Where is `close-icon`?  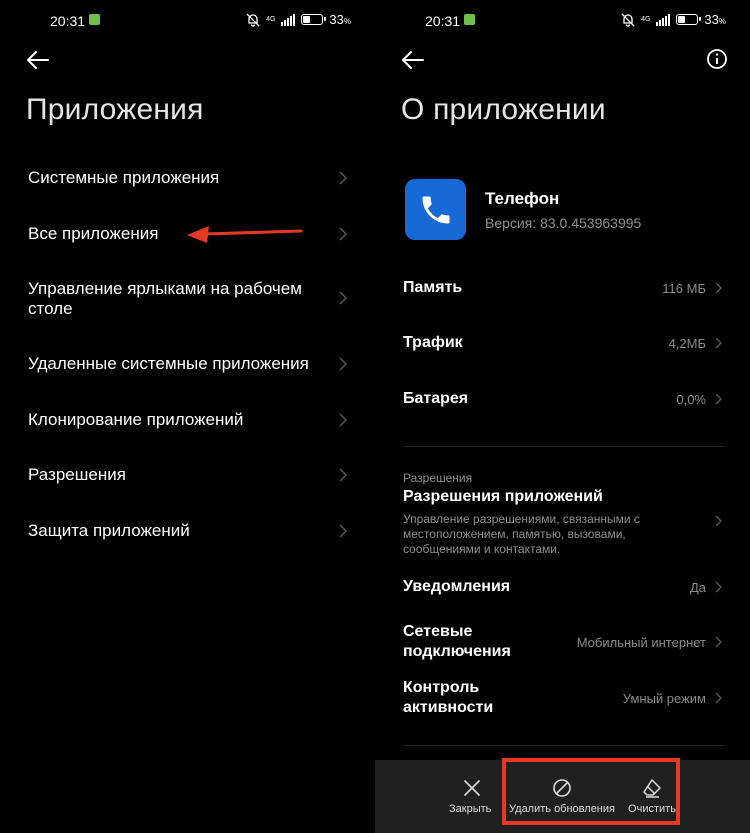 close-icon is located at coordinates (472, 788).